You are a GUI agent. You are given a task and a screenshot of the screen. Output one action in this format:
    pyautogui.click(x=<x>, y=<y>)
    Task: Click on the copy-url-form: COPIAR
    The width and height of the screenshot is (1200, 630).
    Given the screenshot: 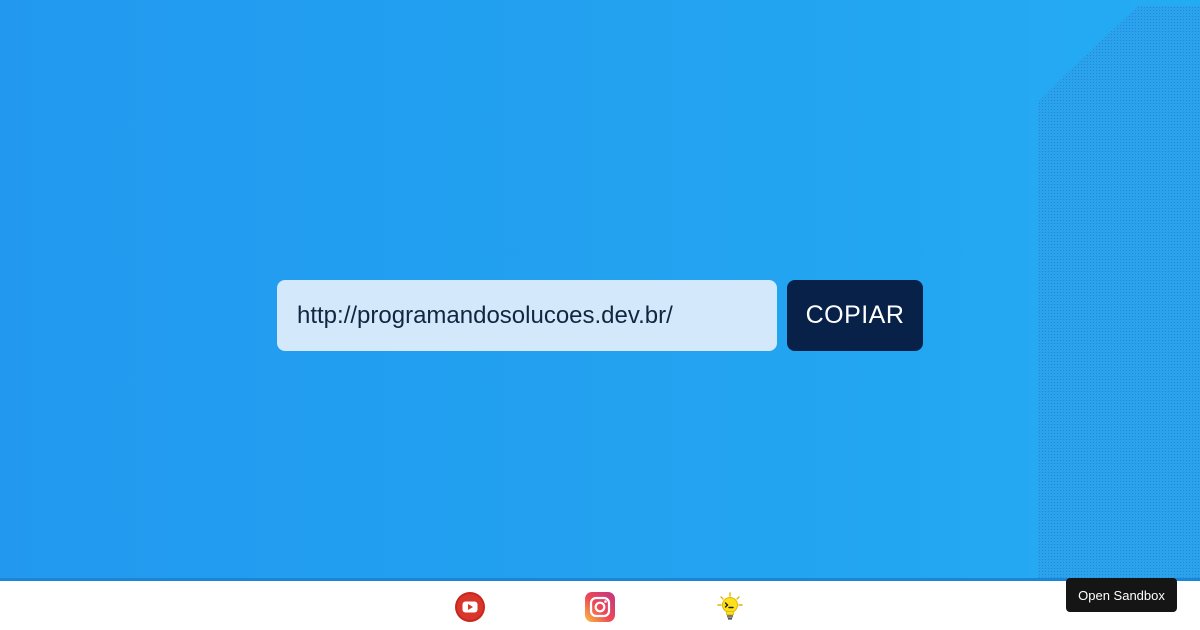 What is the action you would take?
    pyautogui.click(x=600, y=315)
    